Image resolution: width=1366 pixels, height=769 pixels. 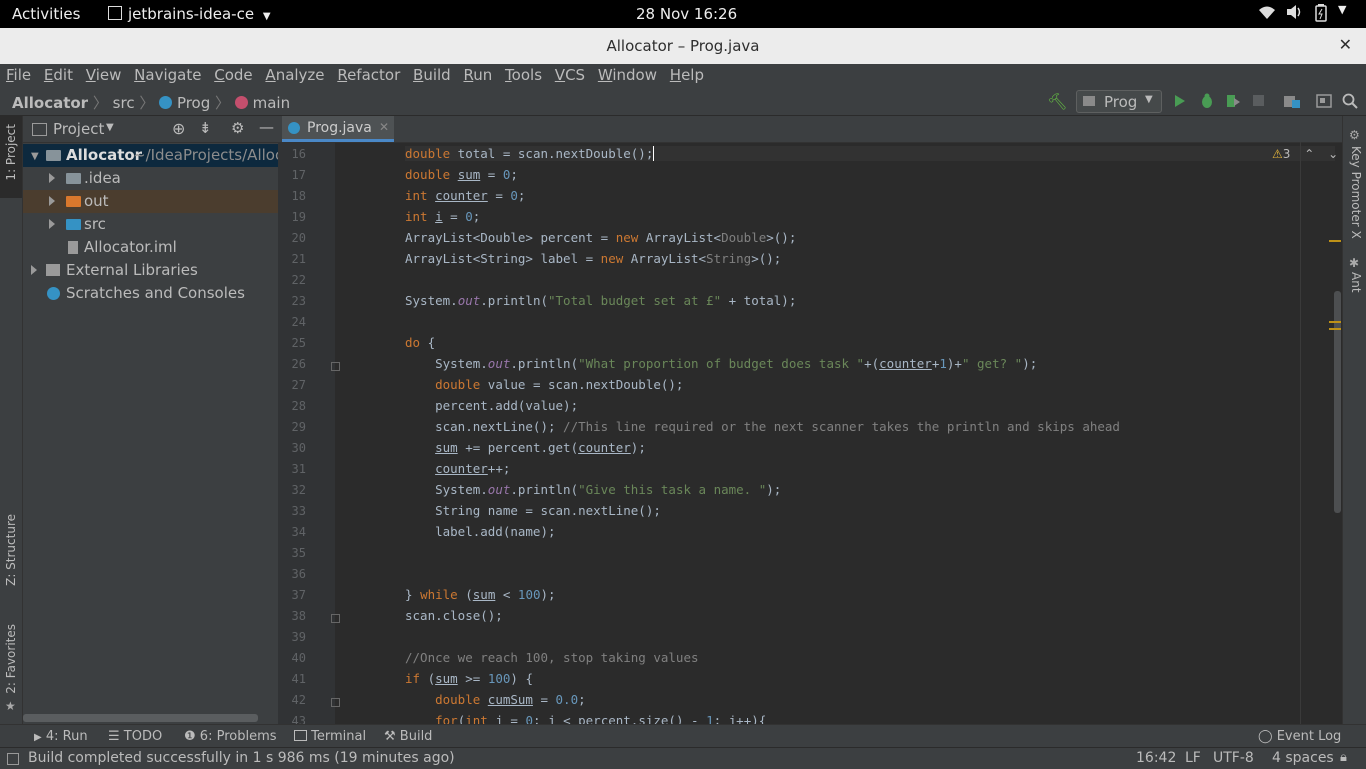 What do you see at coordinates (104, 74) in the screenshot?
I see `menu-view: View` at bounding box center [104, 74].